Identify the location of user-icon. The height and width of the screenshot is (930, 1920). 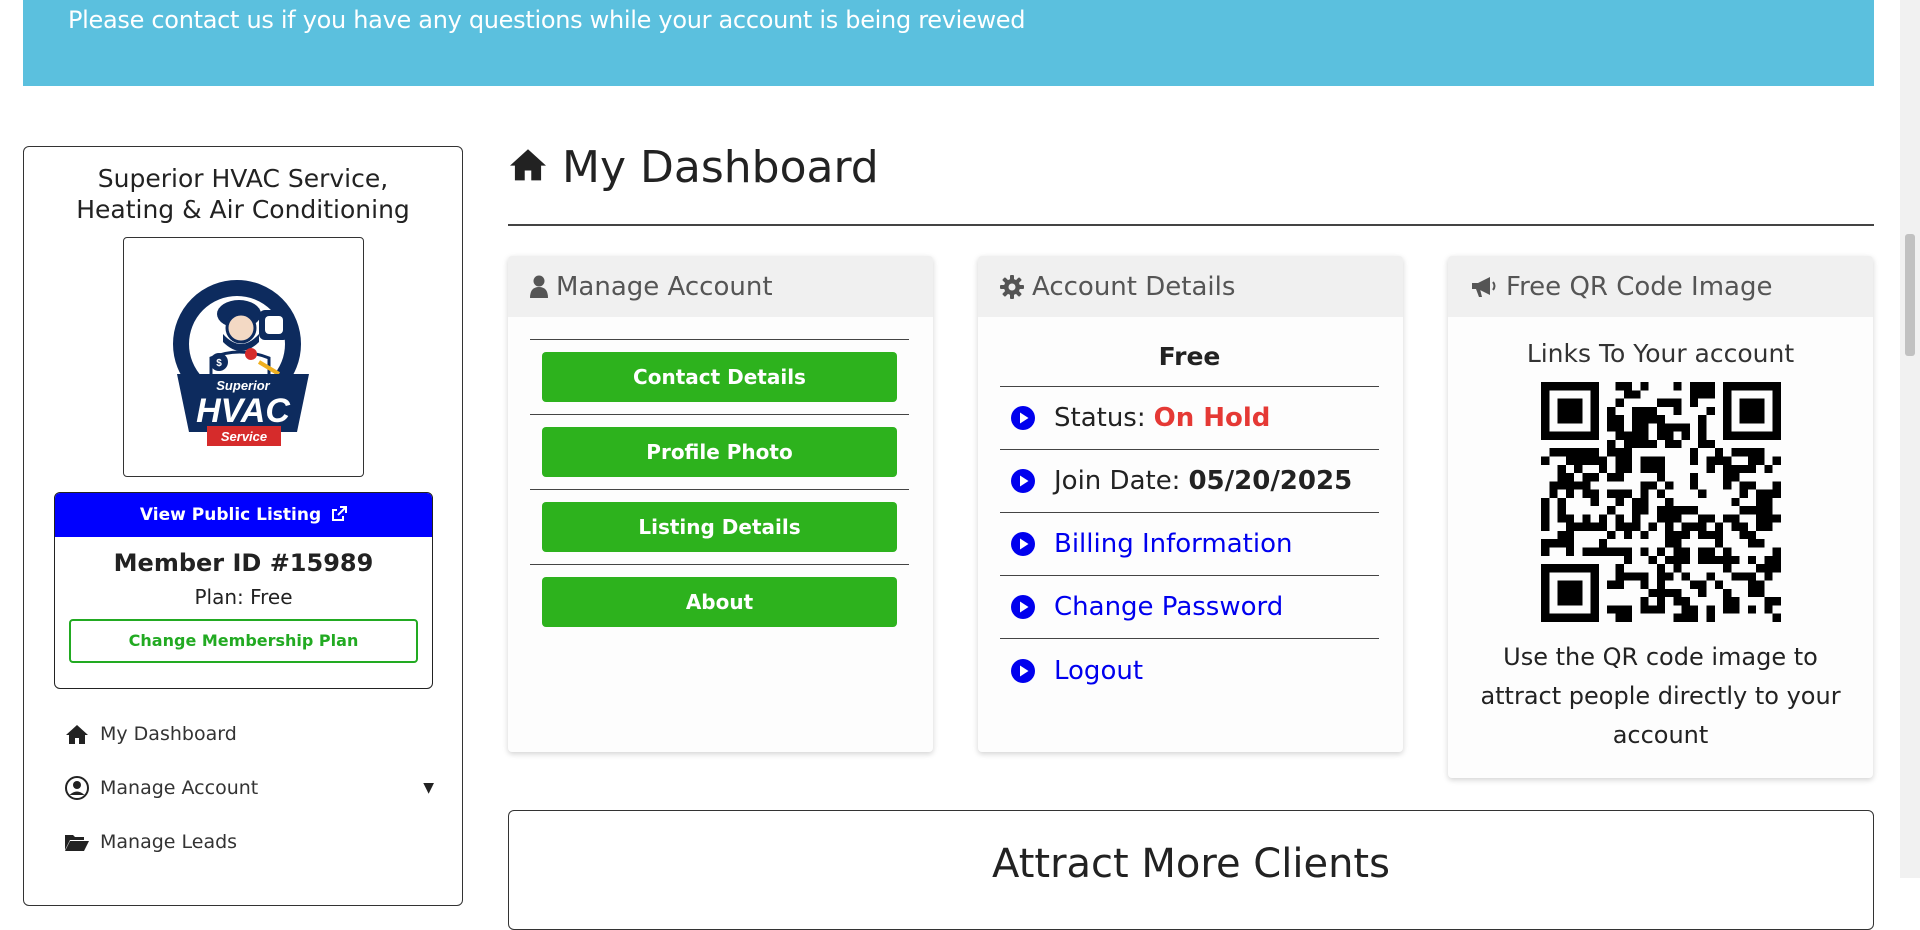
(539, 287).